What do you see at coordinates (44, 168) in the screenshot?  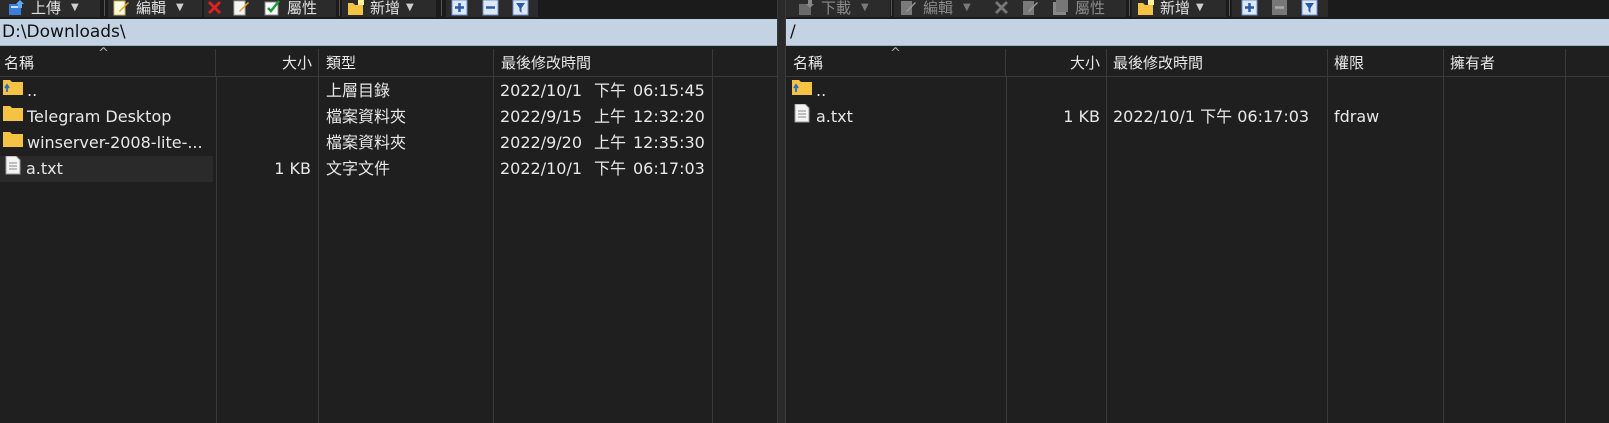 I see `row-name: a.txt` at bounding box center [44, 168].